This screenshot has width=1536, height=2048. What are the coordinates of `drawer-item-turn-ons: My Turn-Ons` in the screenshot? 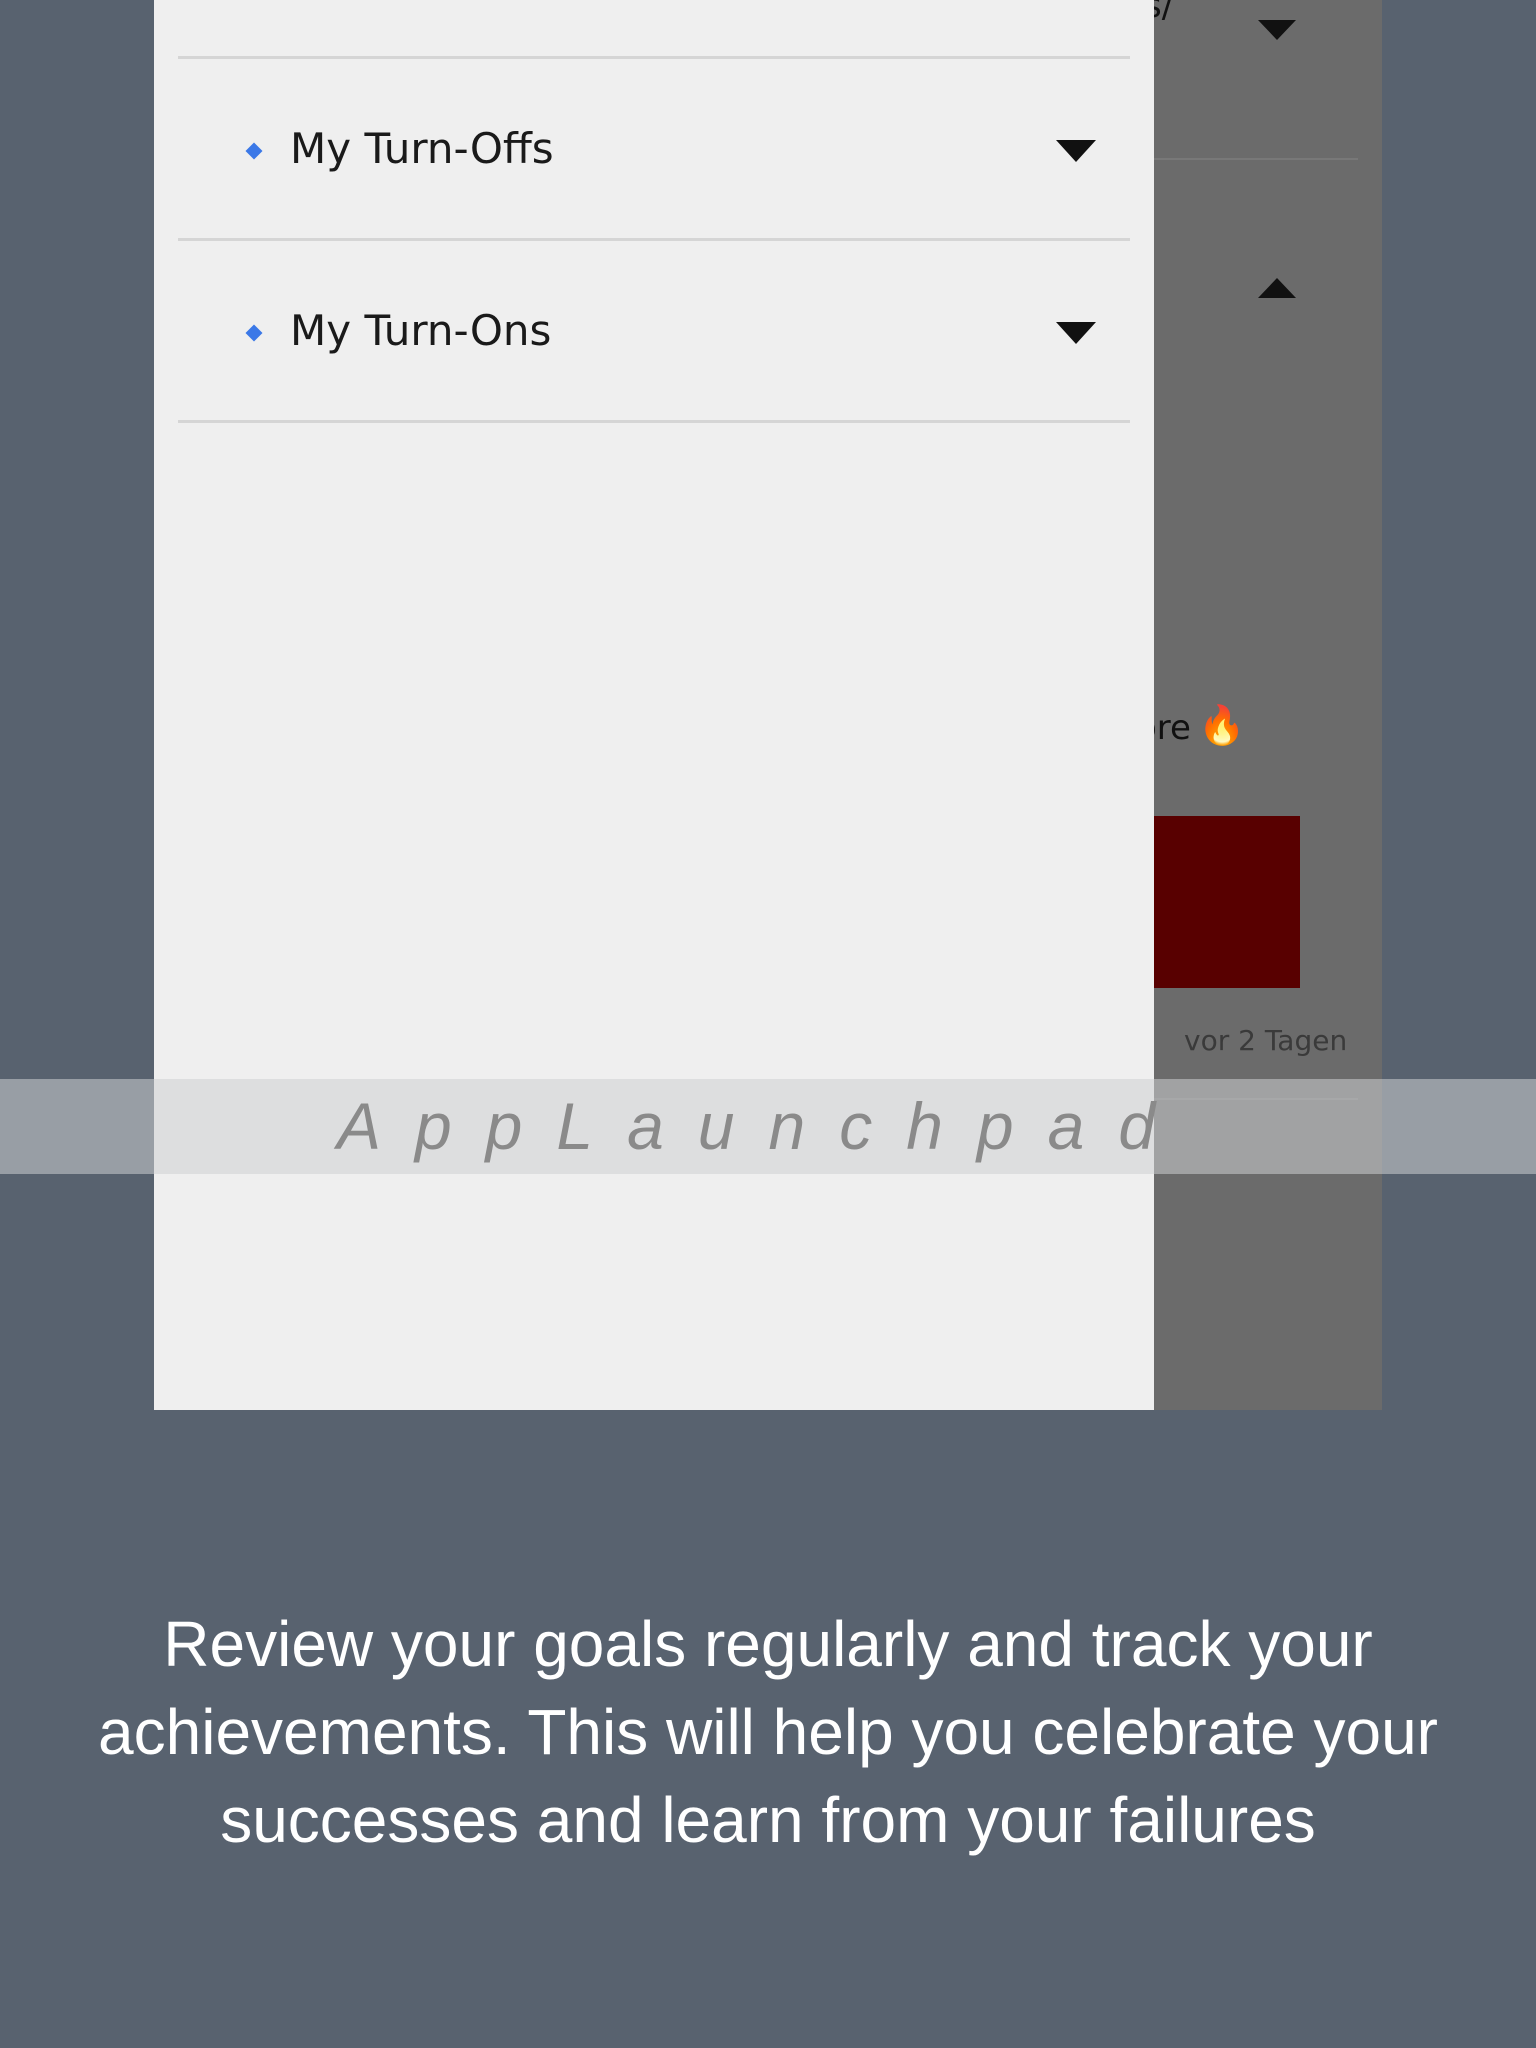 It's located at (654, 332).